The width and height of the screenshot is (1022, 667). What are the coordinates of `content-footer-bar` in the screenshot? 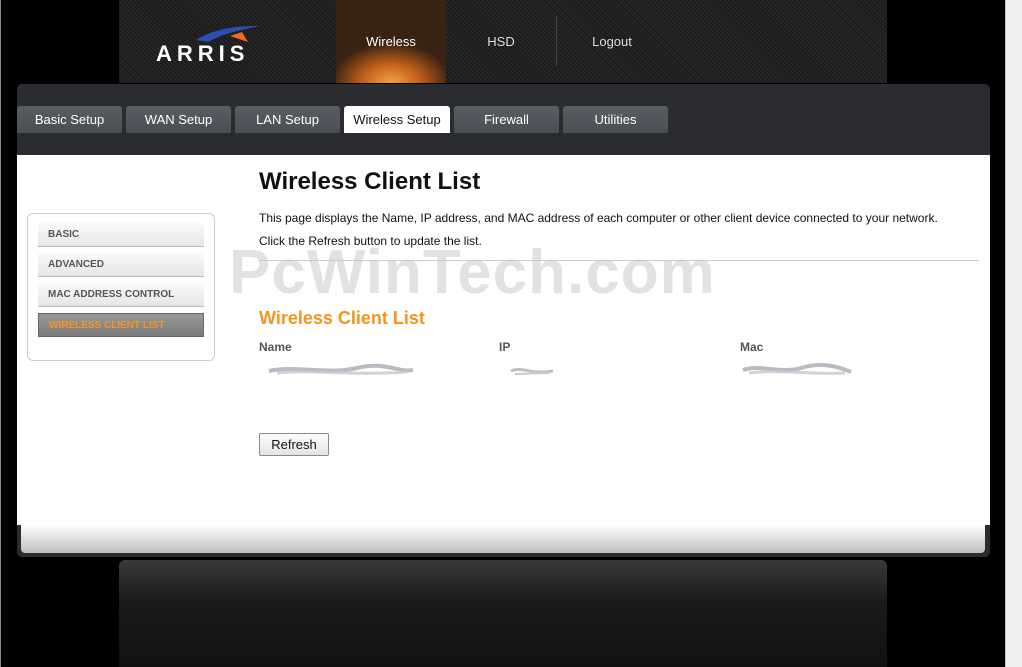 It's located at (503, 539).